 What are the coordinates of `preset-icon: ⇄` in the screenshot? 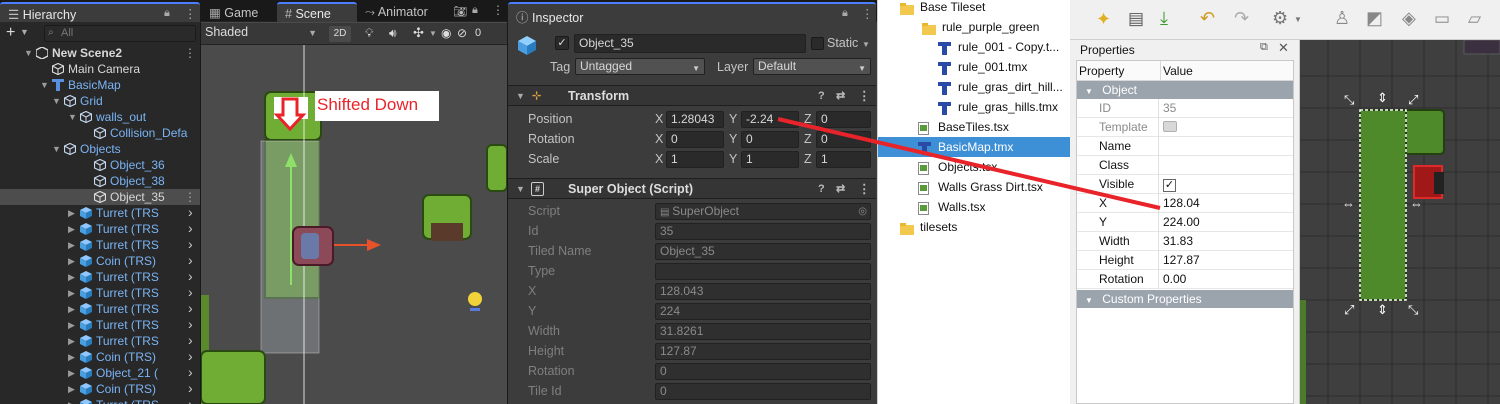 It's located at (840, 96).